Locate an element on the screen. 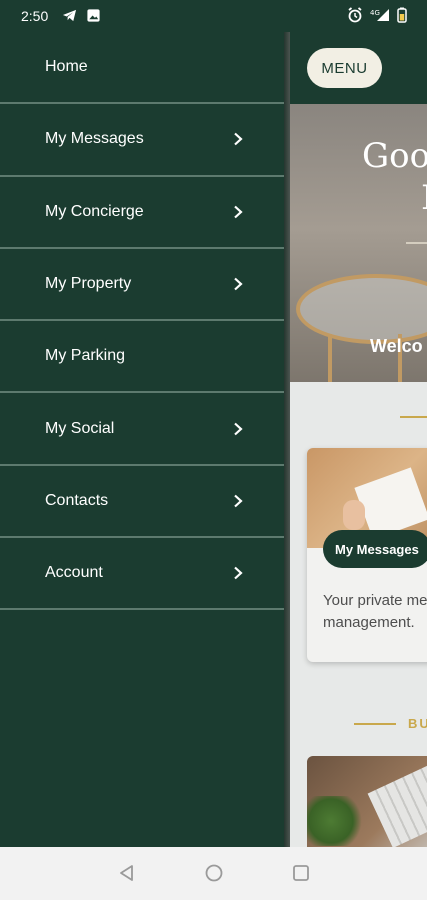 Image resolution: width=427 pixels, height=900 pixels. app-header: MENU is located at coordinates (357, 68).